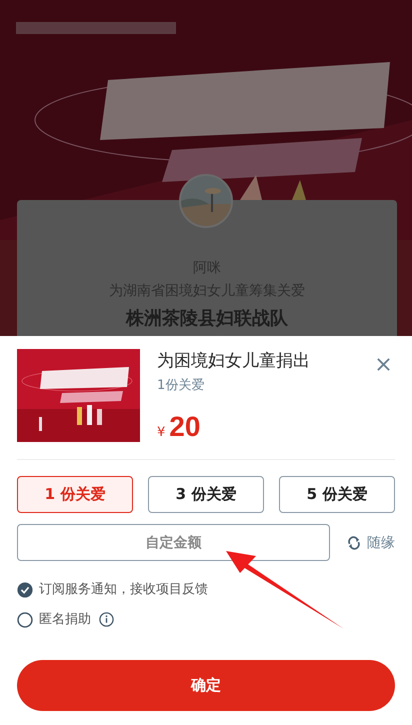 This screenshot has height=725, width=412. What do you see at coordinates (161, 432) in the screenshot?
I see `currency-sign: ¥` at bounding box center [161, 432].